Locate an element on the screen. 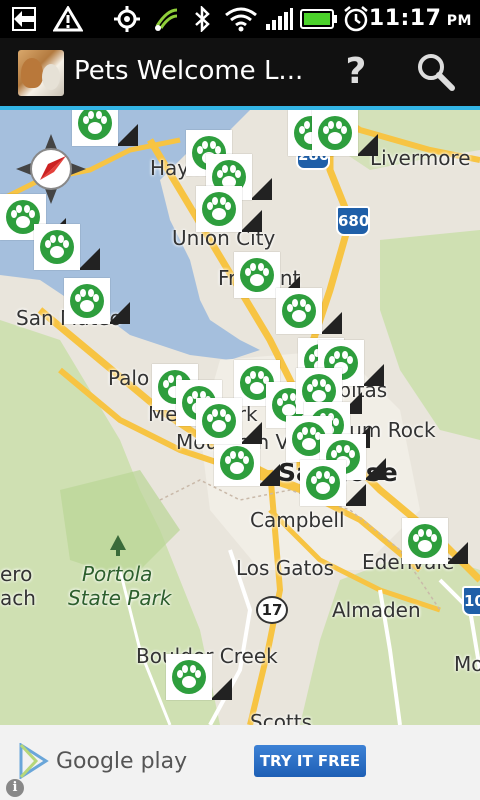 This screenshot has height=800, width=480. wifi-icon is located at coordinates (241, 19).